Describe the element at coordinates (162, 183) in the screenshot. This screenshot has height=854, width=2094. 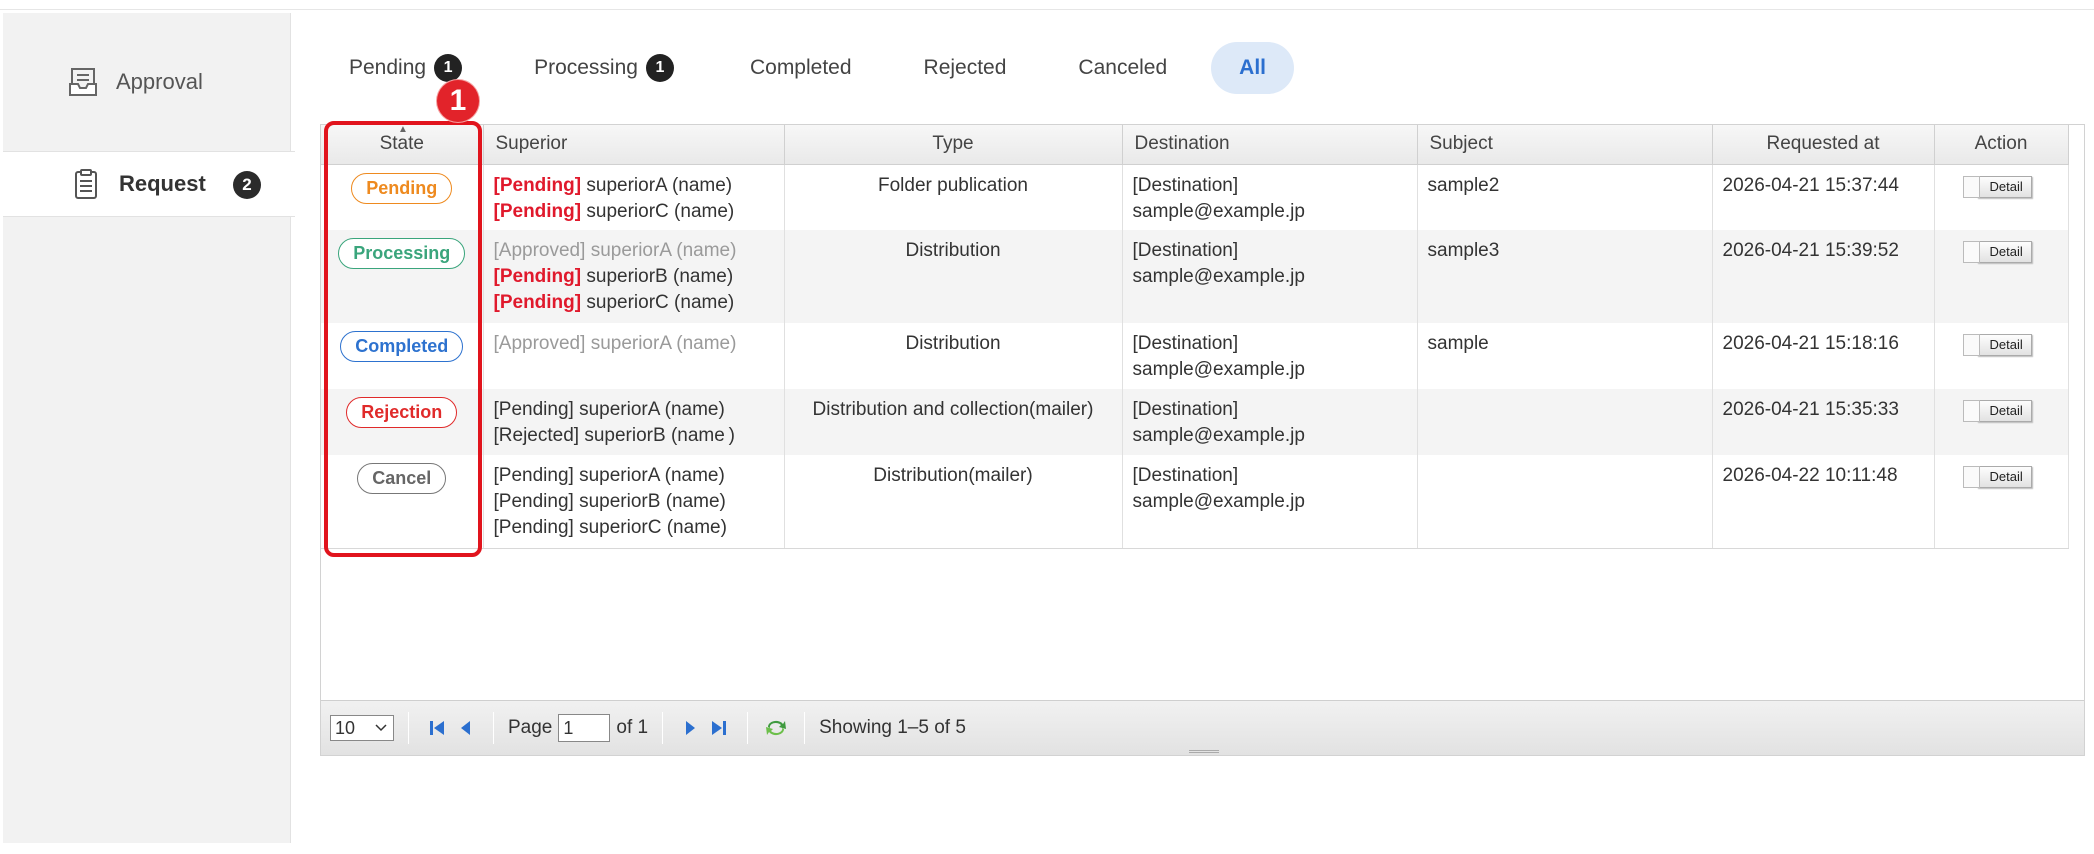
I see `sidebar-item-label: Request` at that location.